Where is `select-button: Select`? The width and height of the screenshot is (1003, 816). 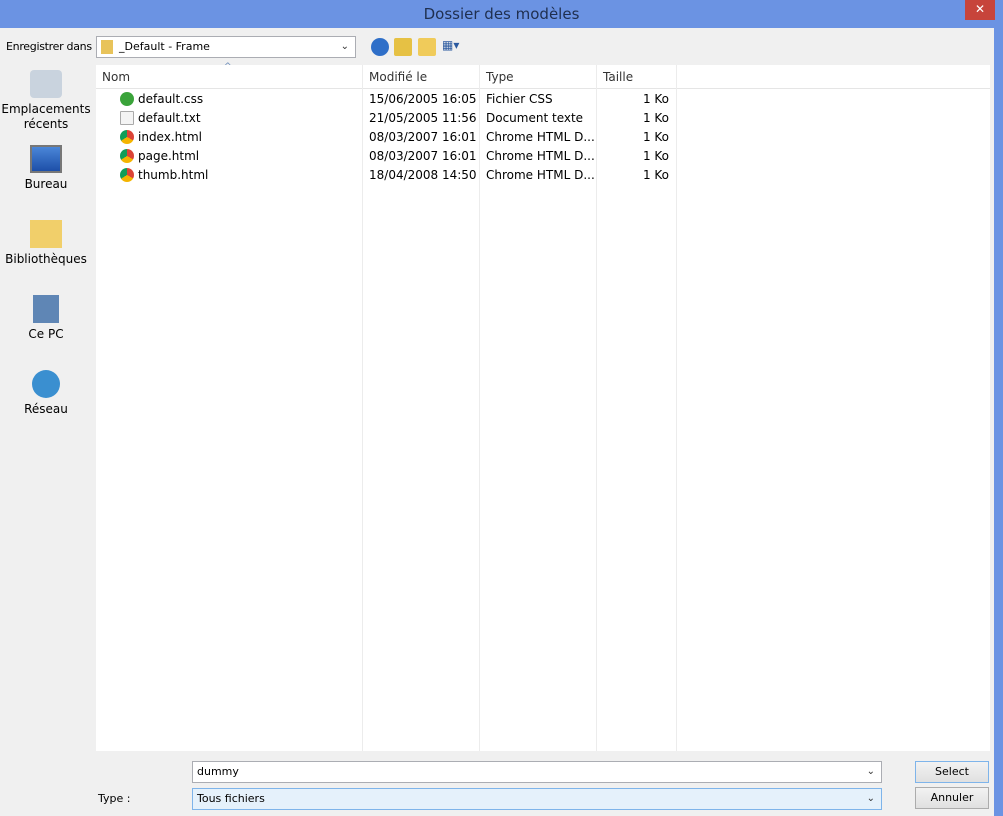
select-button: Select is located at coordinates (952, 772).